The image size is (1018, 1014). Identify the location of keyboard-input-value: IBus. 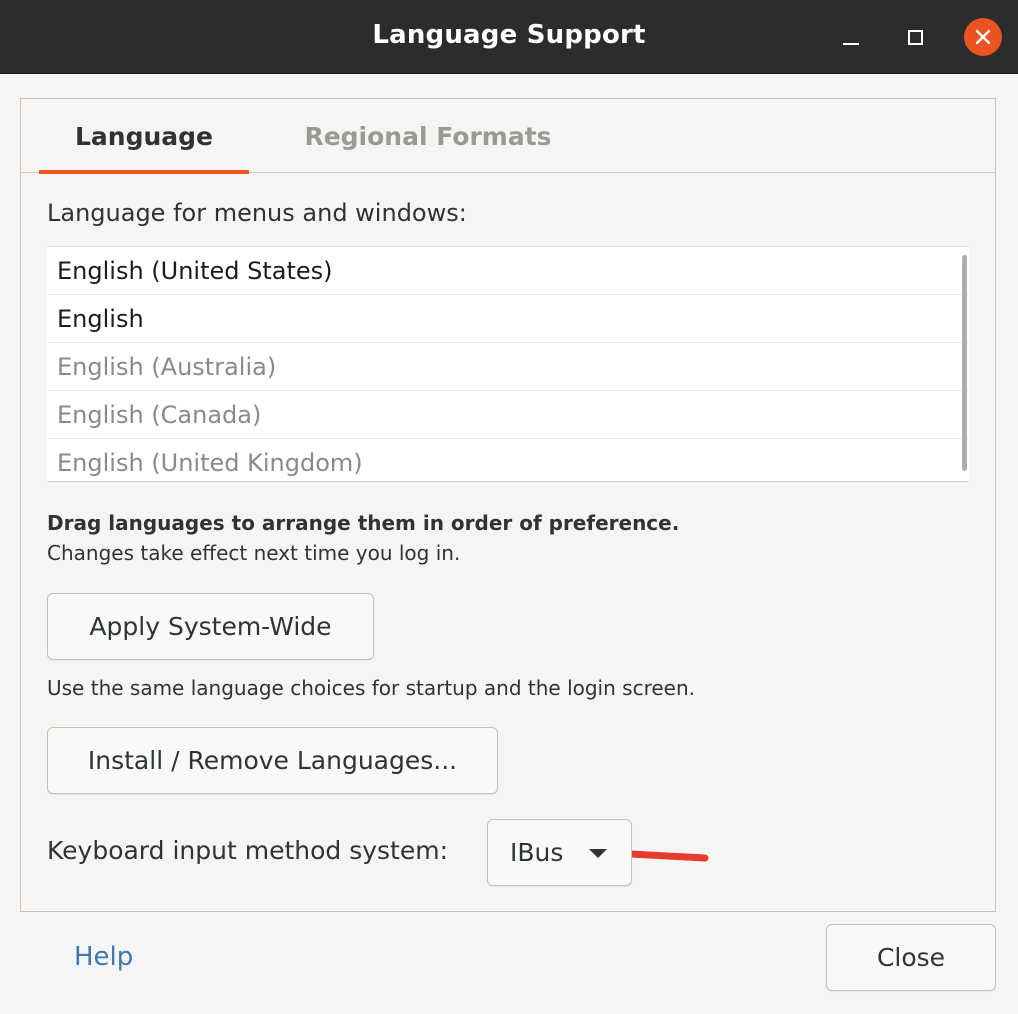
(537, 852).